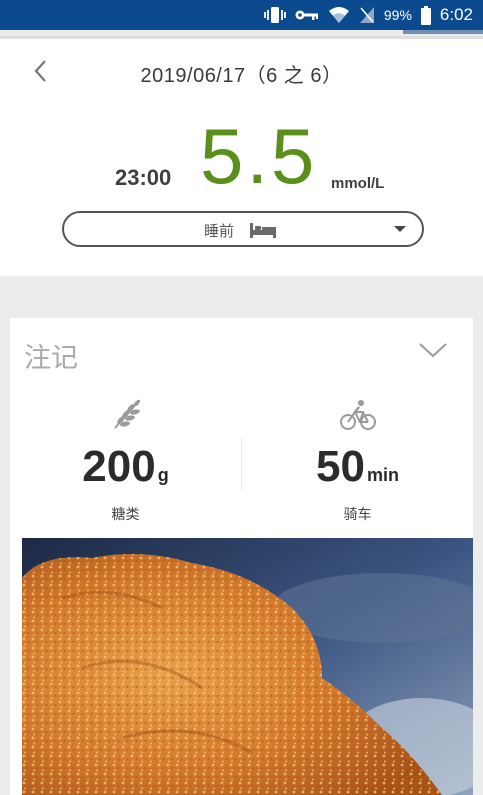 The image size is (483, 795). What do you see at coordinates (382, 475) in the screenshot?
I see `exercise-unit: min` at bounding box center [382, 475].